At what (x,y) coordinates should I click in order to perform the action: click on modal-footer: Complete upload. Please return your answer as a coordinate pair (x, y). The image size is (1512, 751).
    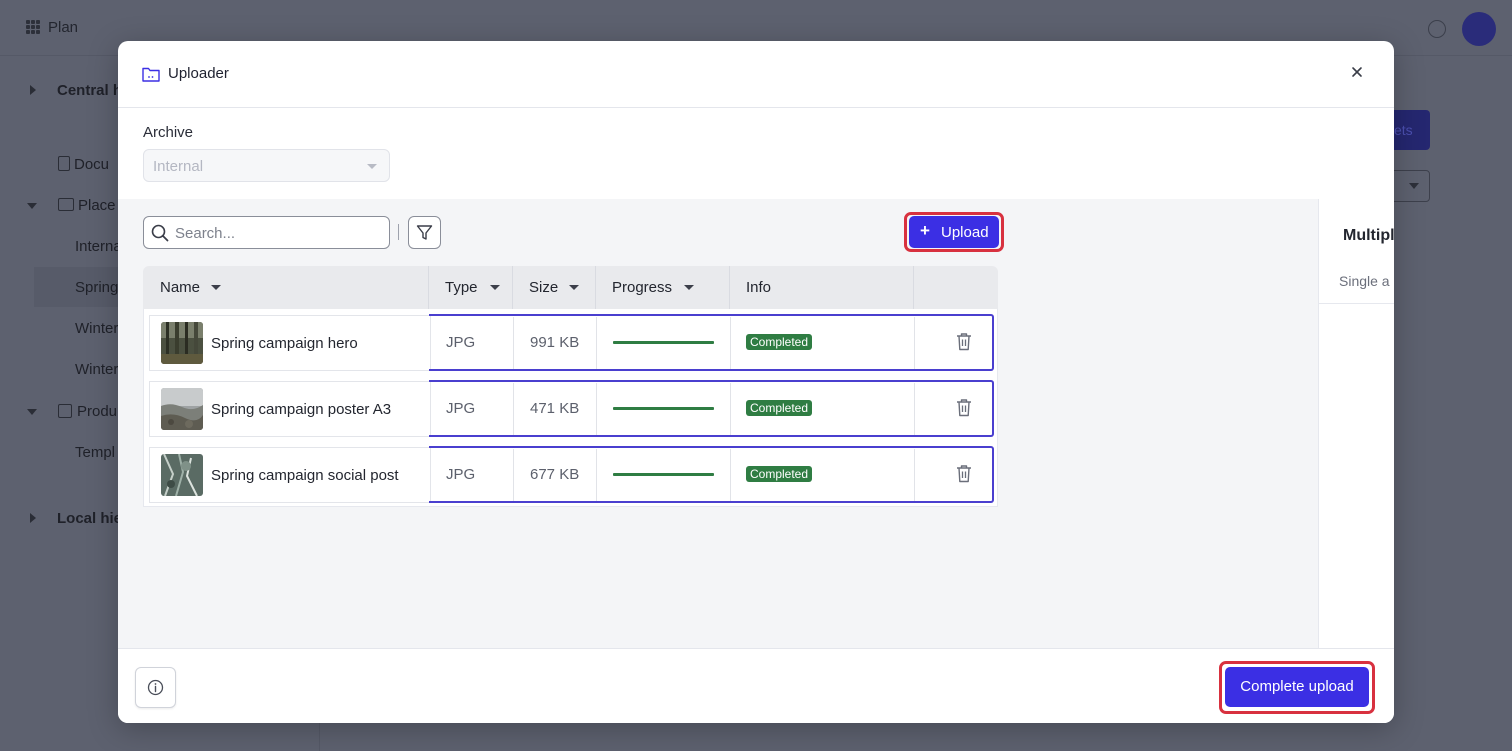
    Looking at the image, I should click on (756, 685).